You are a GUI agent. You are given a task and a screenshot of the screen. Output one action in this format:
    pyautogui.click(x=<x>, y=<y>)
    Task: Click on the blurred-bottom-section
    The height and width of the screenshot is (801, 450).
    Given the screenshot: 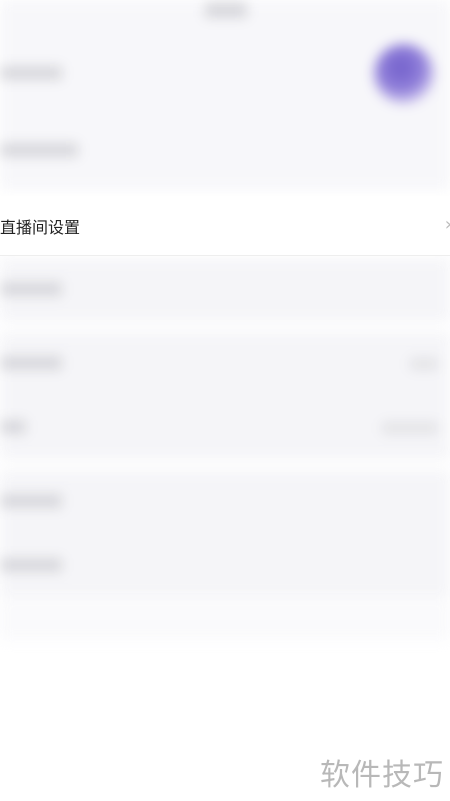 What is the action you would take?
    pyautogui.click(x=225, y=620)
    